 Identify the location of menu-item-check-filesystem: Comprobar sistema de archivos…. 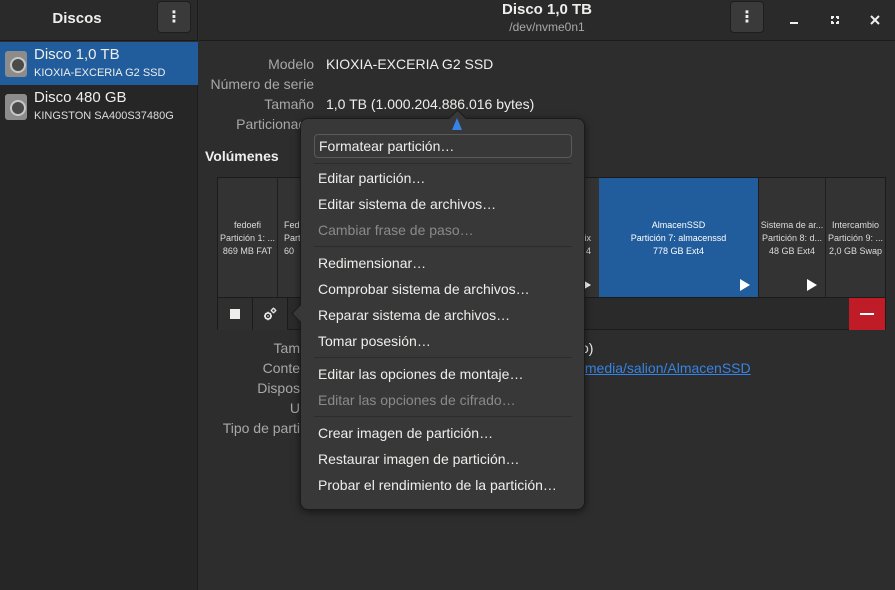
(443, 289).